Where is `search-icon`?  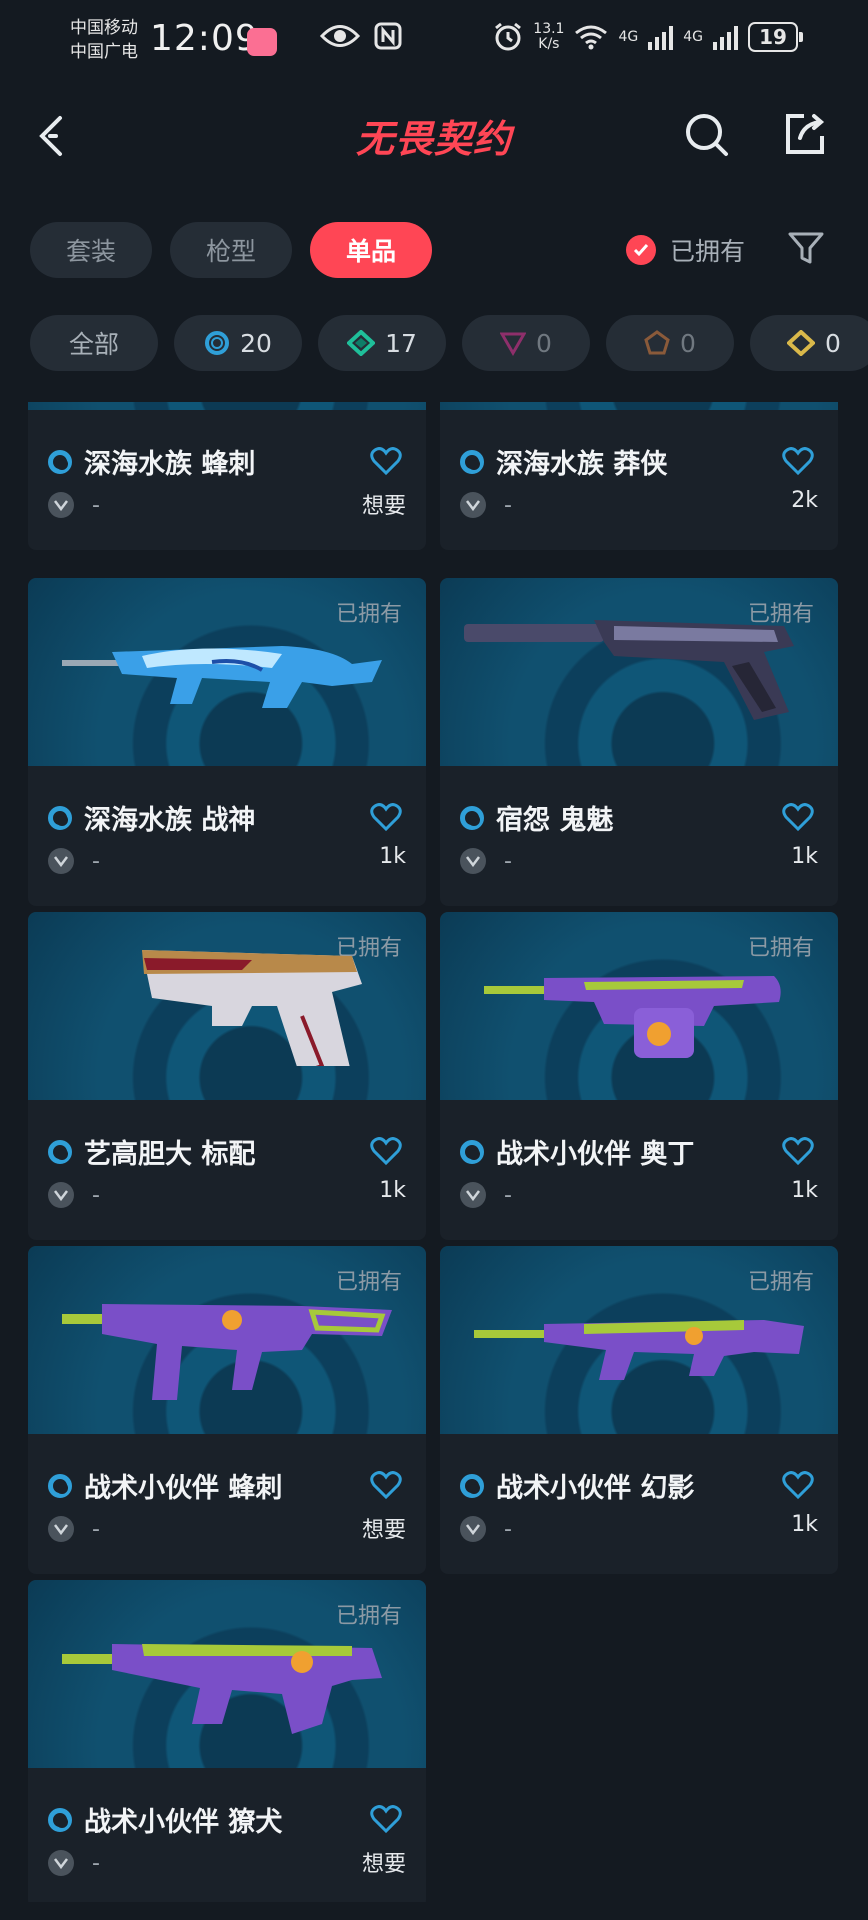 search-icon is located at coordinates (707, 135).